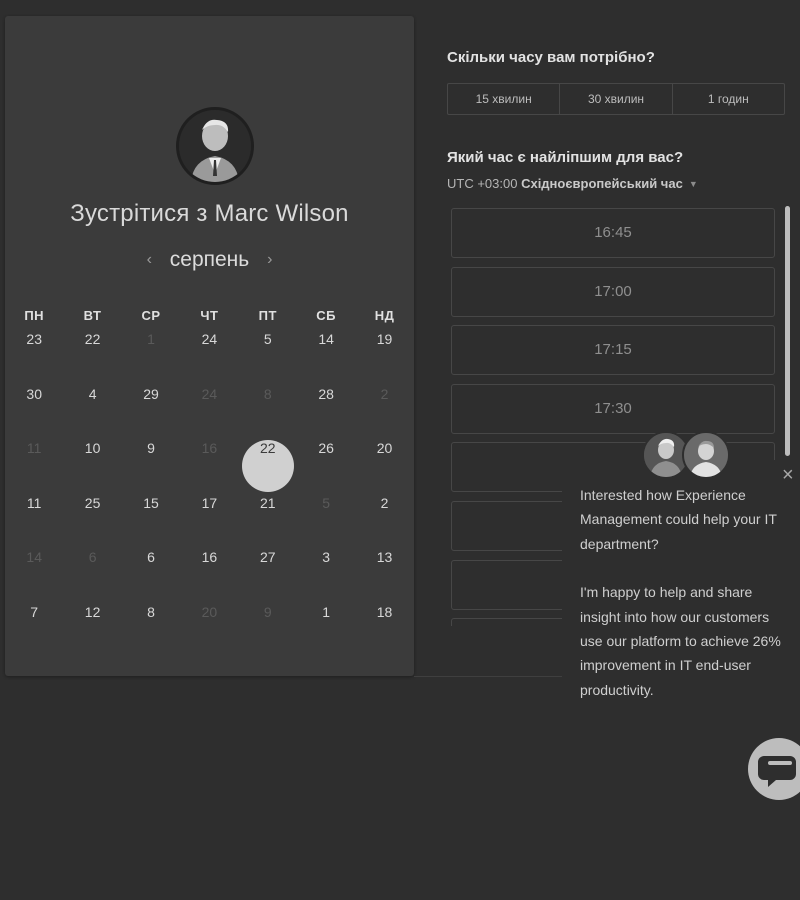  I want to click on calendar-day-number: 5, so click(326, 502).